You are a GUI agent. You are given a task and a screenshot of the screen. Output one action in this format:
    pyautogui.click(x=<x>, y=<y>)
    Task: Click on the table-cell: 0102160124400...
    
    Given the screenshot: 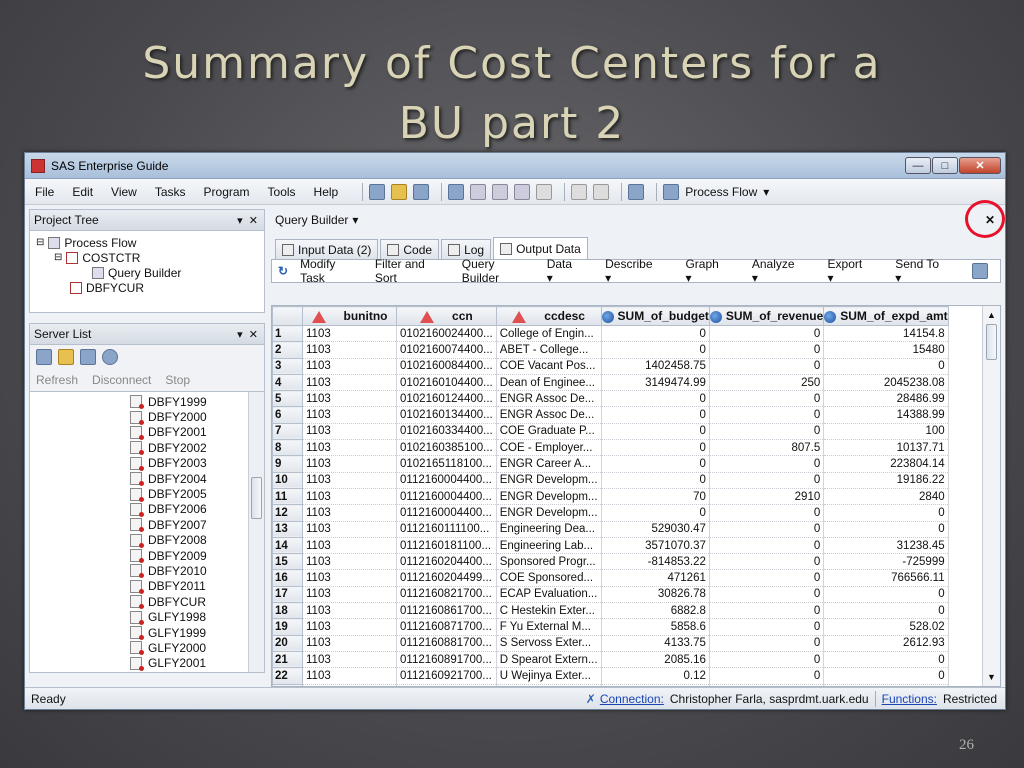 What is the action you would take?
    pyautogui.click(x=446, y=399)
    